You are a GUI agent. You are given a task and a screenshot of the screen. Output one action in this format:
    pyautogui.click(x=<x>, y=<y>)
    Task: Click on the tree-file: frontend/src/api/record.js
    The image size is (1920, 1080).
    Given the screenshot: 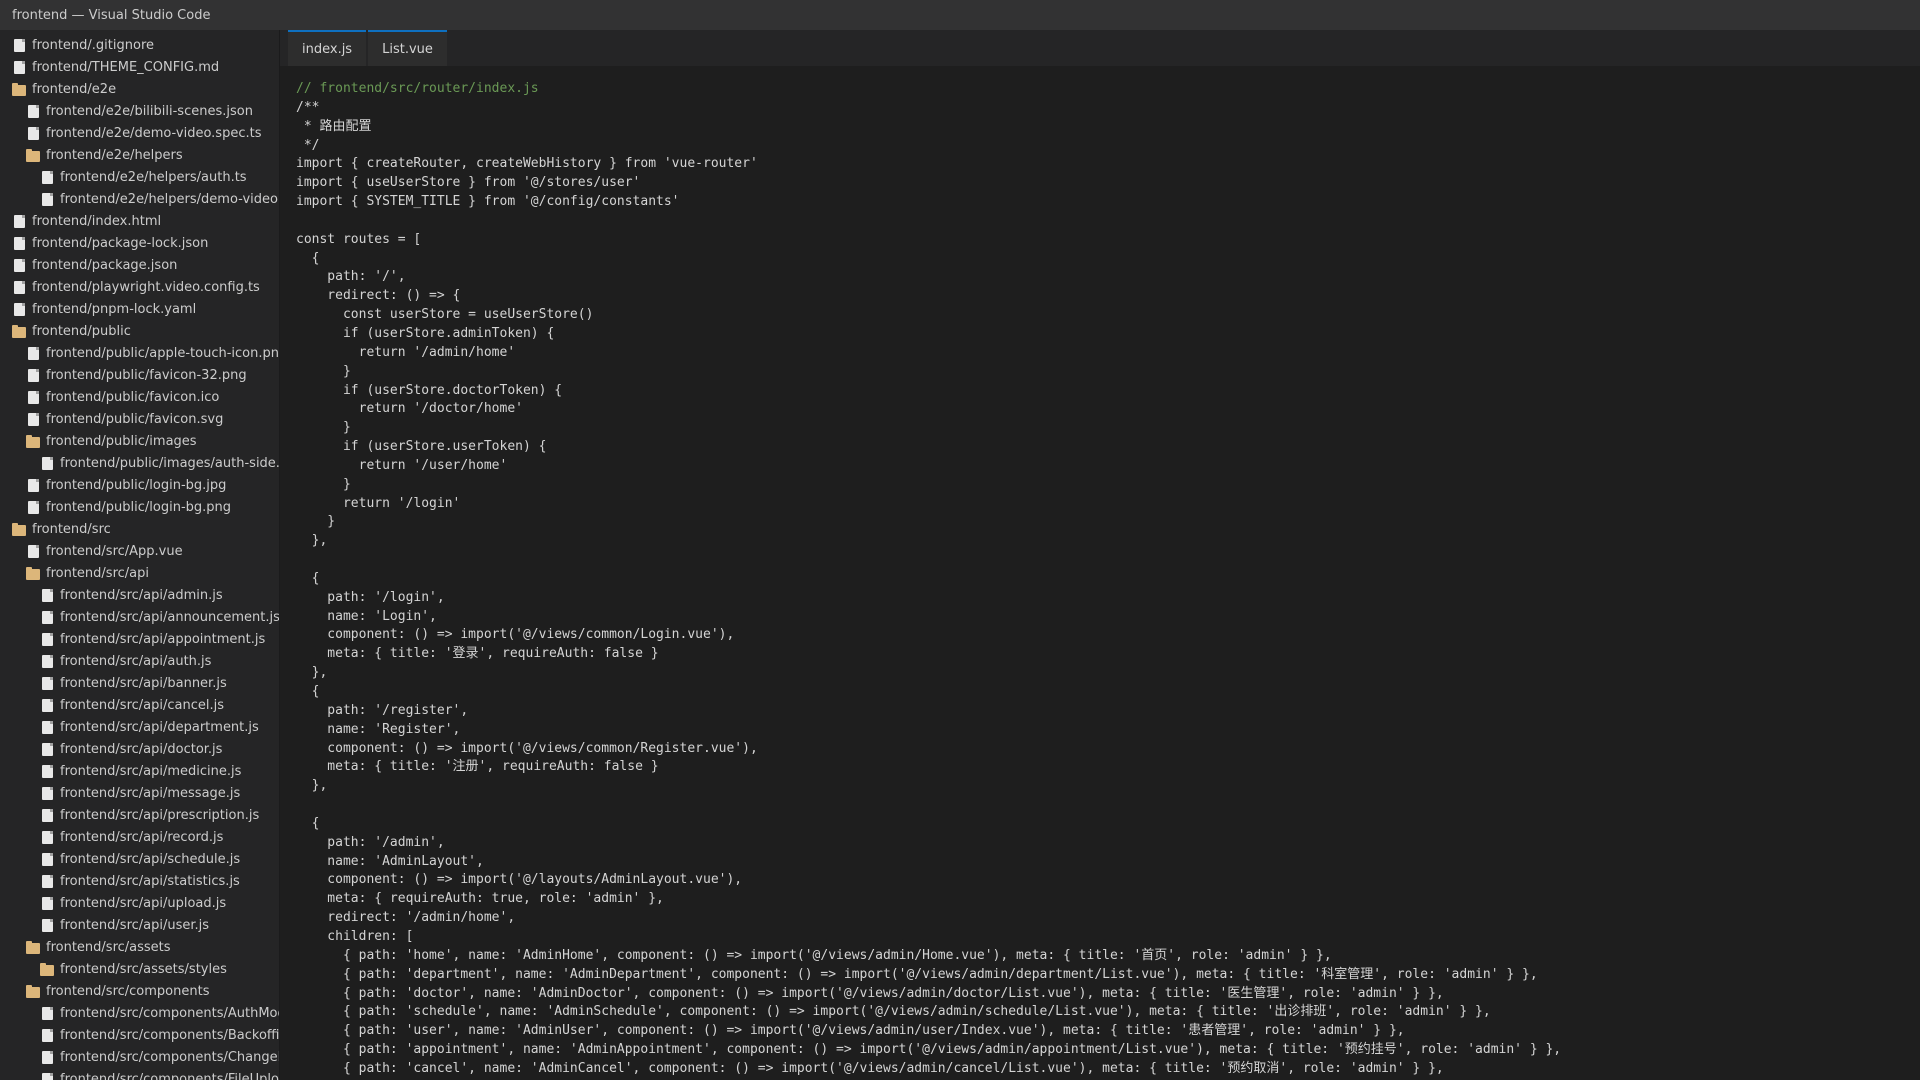 What is the action you would take?
    pyautogui.click(x=139, y=837)
    